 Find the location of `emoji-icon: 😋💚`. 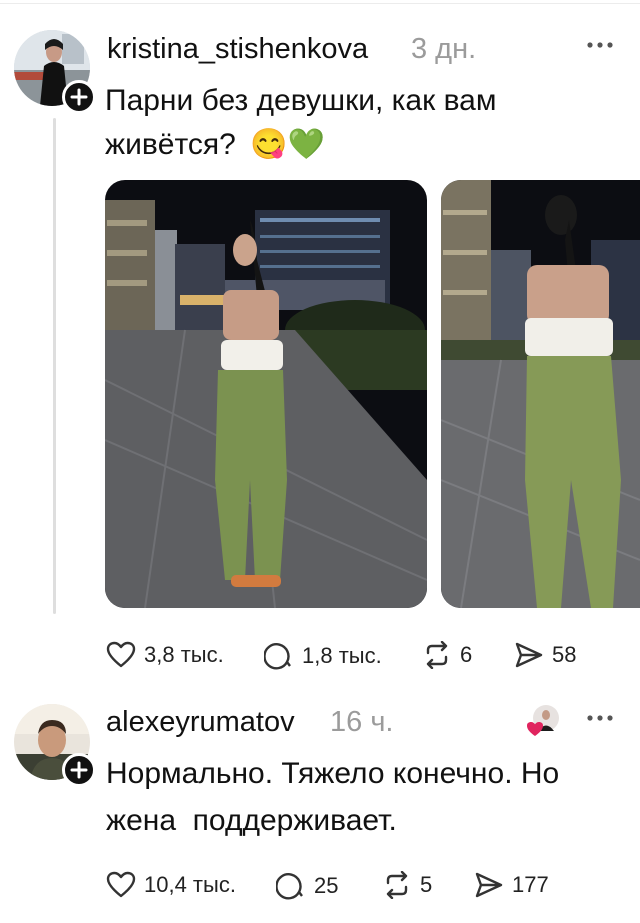

emoji-icon: 😋💚 is located at coordinates (287, 144).